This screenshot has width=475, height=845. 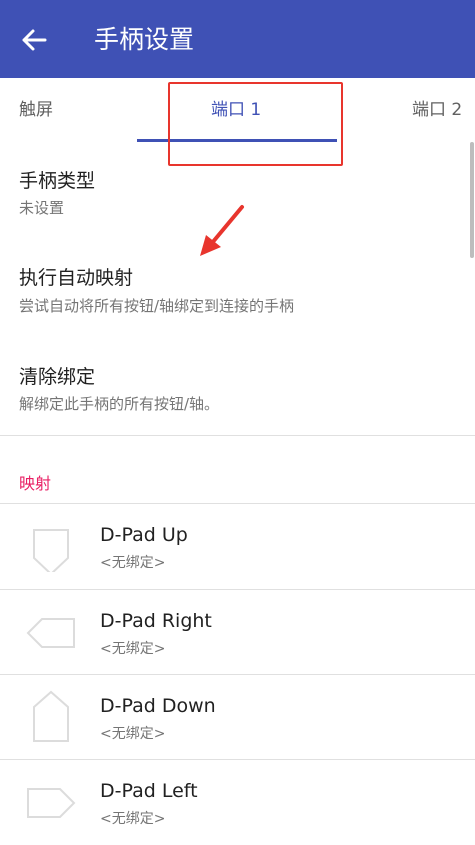 What do you see at coordinates (237, 39) in the screenshot?
I see `app-bar: 手柄设置` at bounding box center [237, 39].